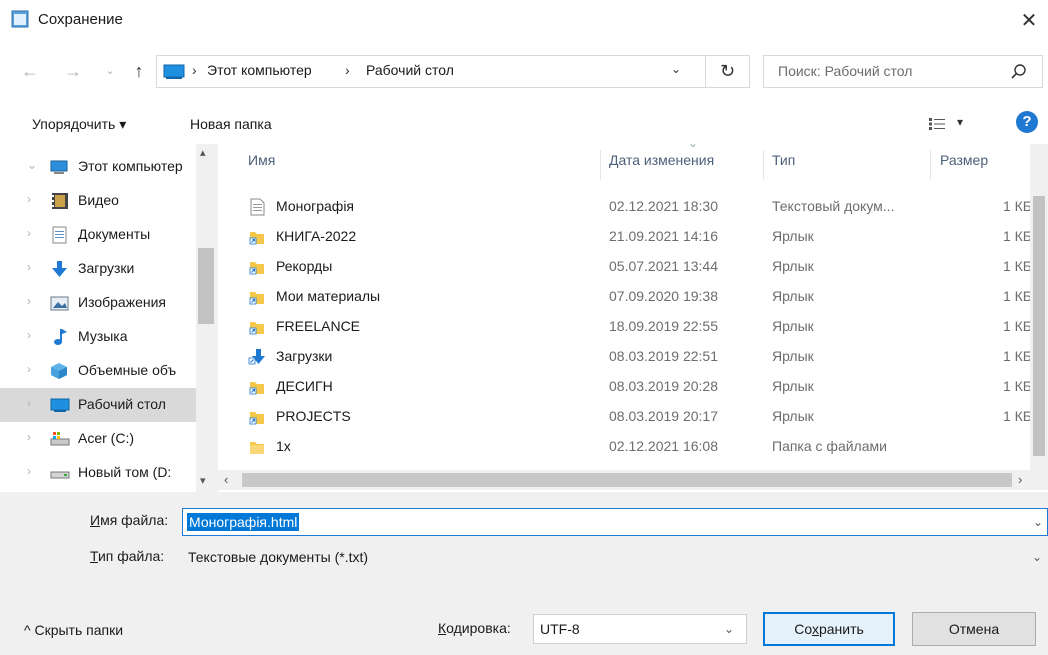  I want to click on scroll-right-button: ›, so click(1020, 479).